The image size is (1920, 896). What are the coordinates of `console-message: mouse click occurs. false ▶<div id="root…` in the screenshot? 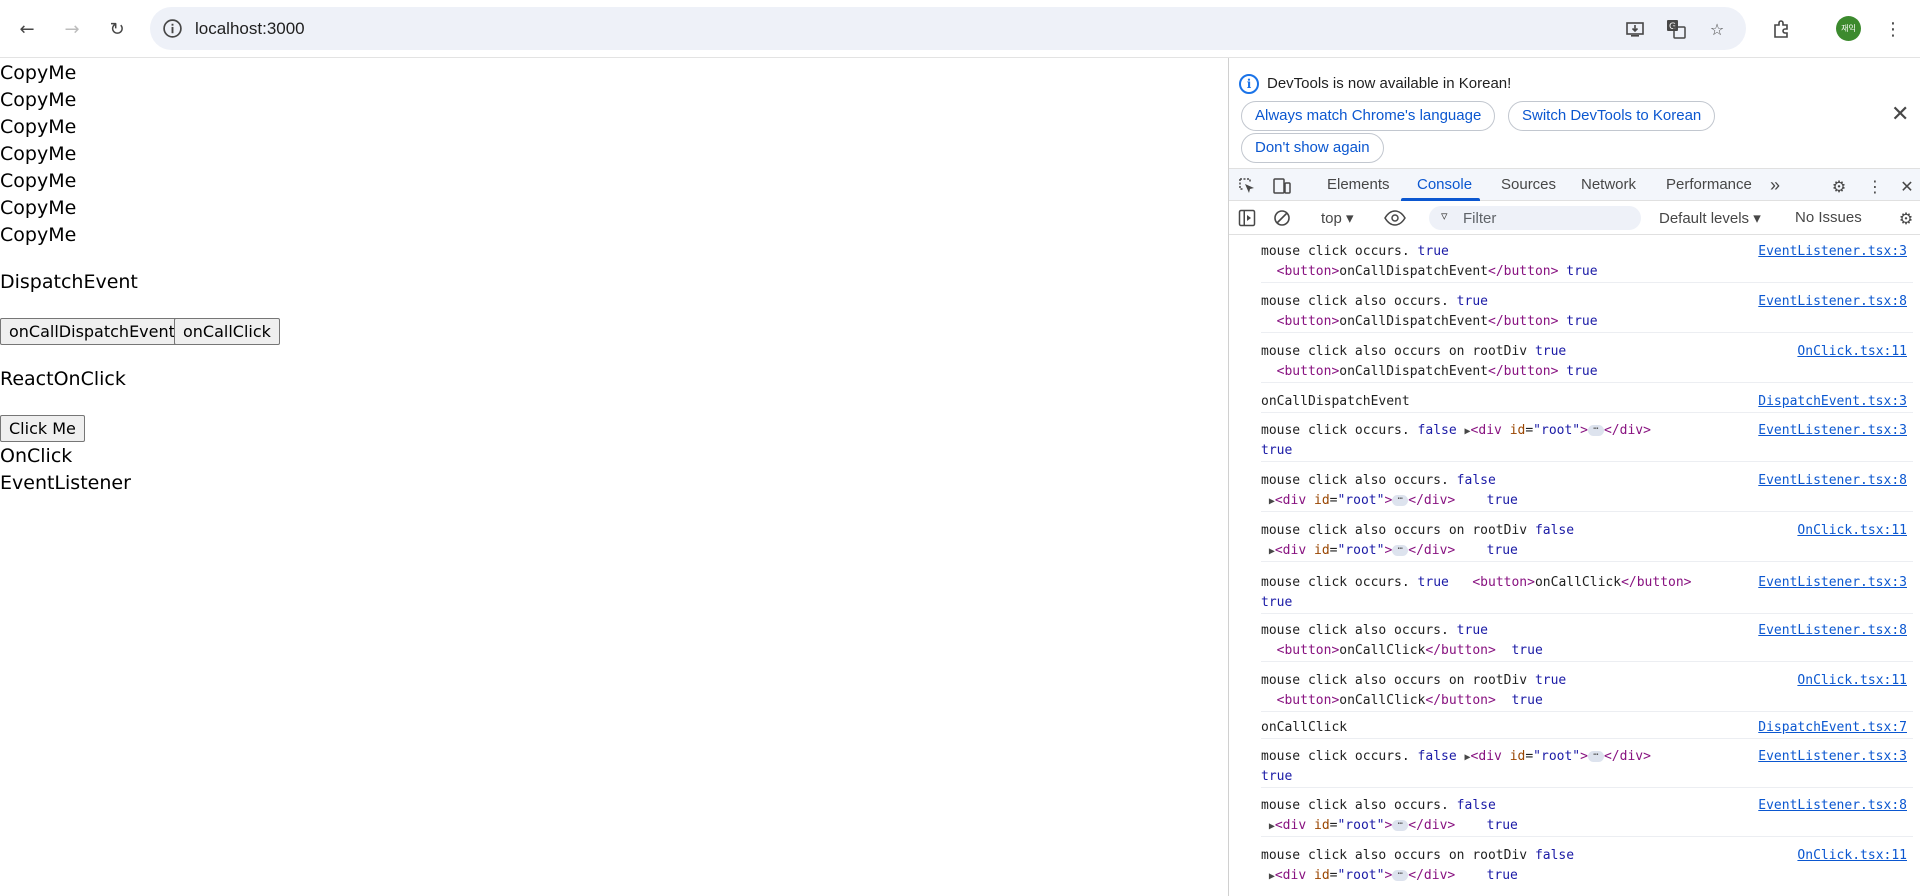 It's located at (1587, 767).